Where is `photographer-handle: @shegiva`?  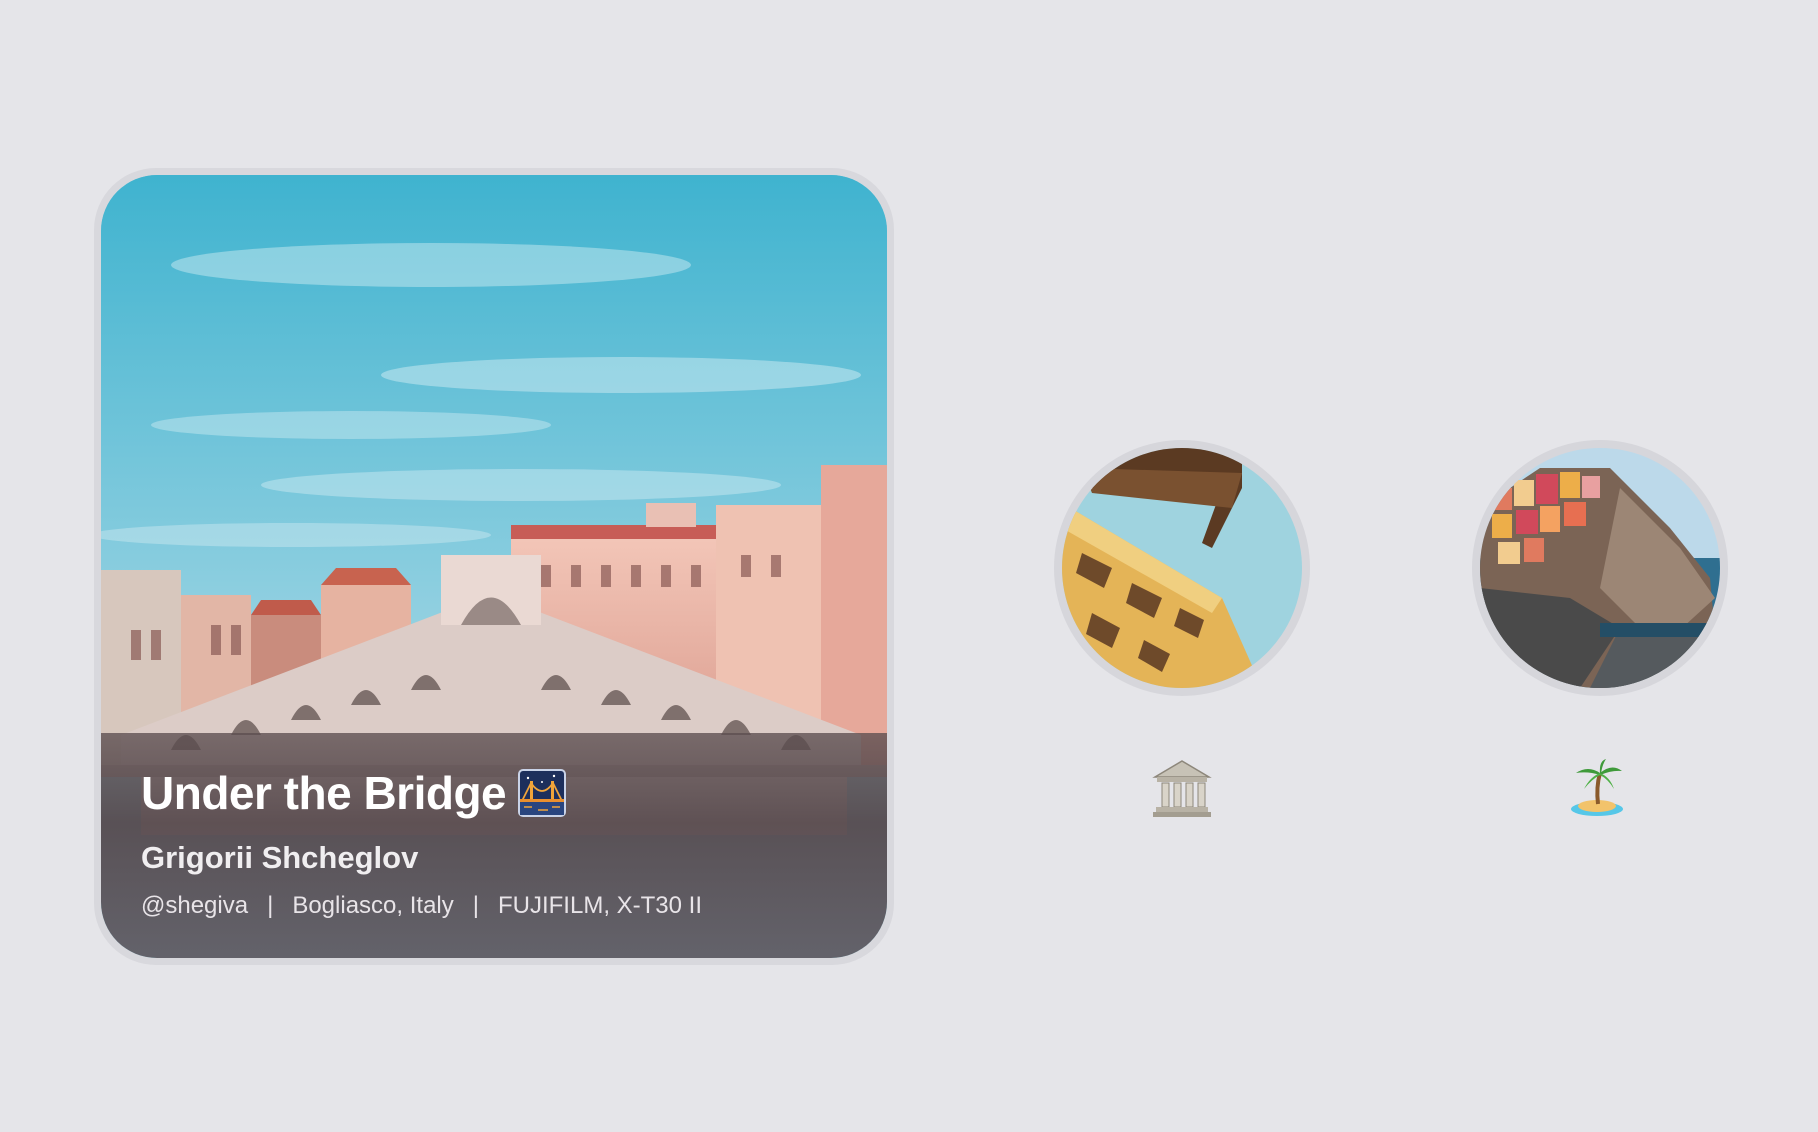 photographer-handle: @shegiva is located at coordinates (194, 906).